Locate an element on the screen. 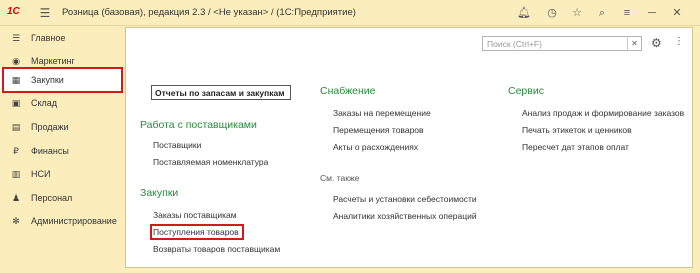  sidebar-item-label: Продажи is located at coordinates (50, 127).